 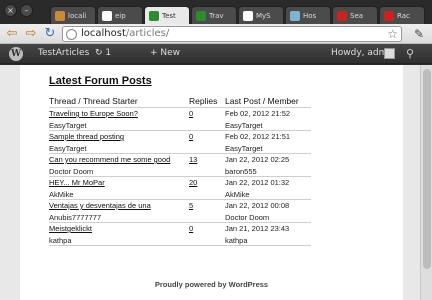 I want to click on forum-title: Latest Forum Posts, so click(x=100, y=81).